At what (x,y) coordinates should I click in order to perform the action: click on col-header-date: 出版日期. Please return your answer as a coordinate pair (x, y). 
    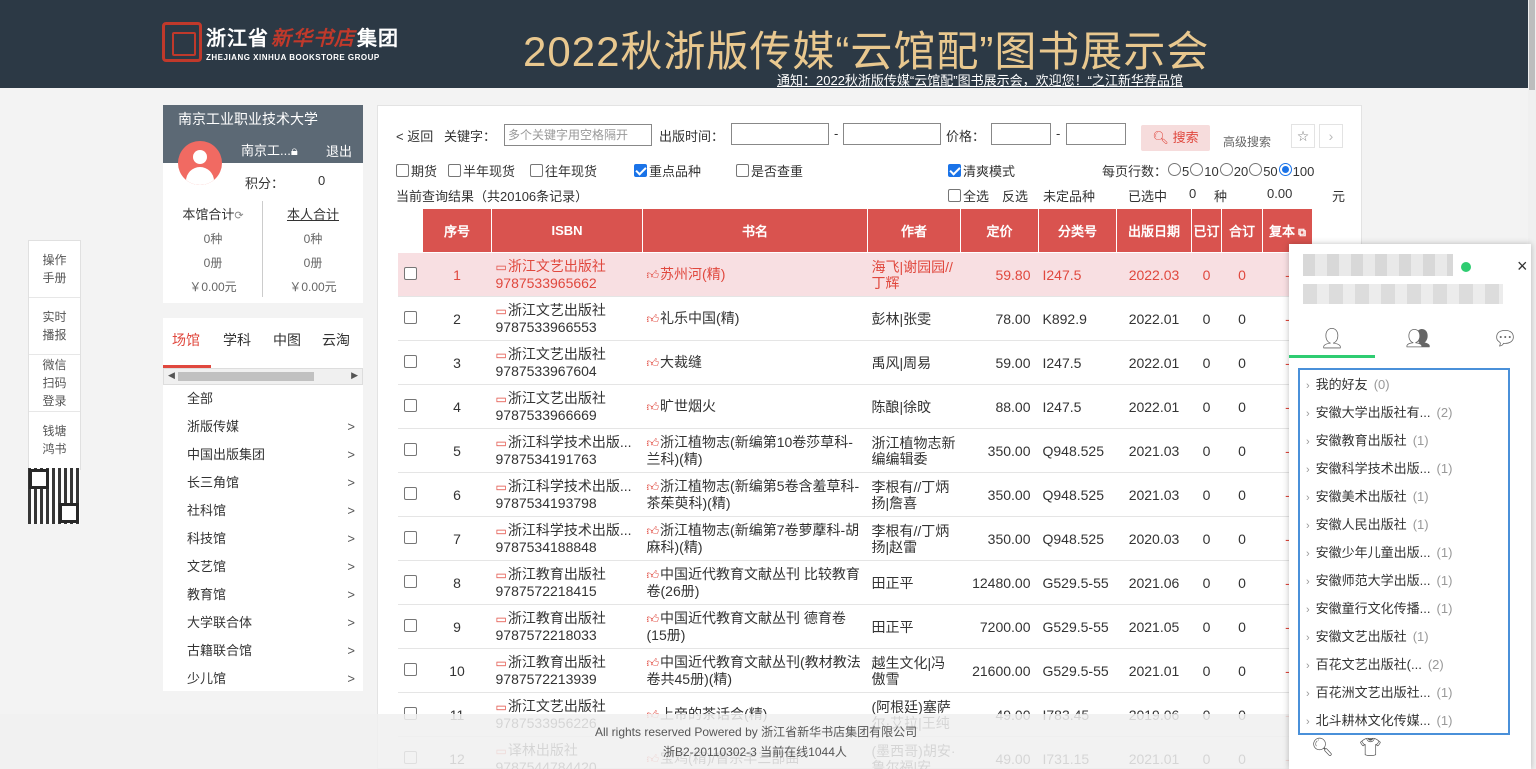
    Looking at the image, I should click on (1154, 230).